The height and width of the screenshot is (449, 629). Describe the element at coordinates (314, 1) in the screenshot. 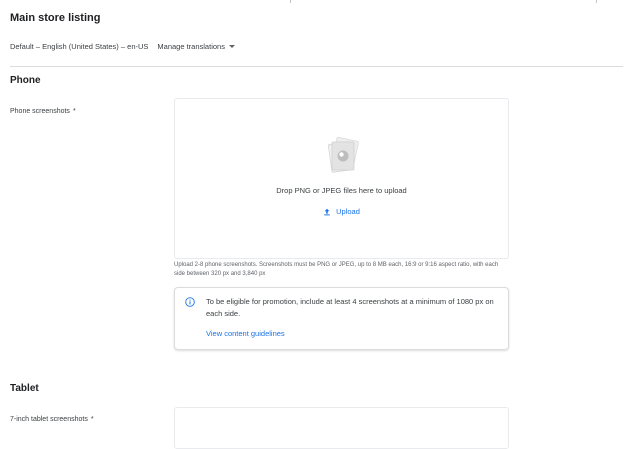

I see `top-scroll-edge` at that location.